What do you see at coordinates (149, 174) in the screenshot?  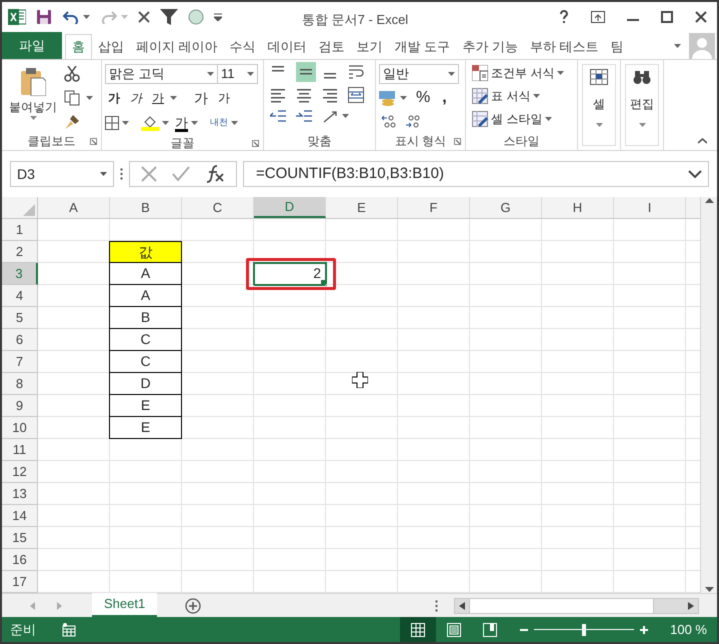 I see `cancel-icon` at bounding box center [149, 174].